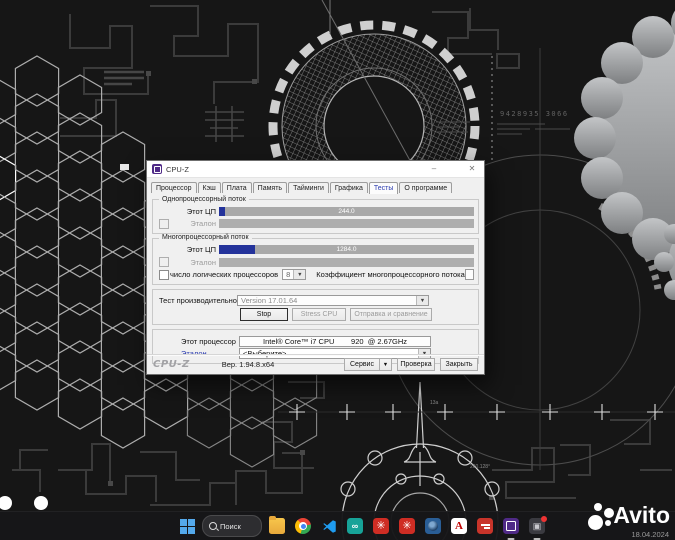 This screenshot has width=675, height=540. What do you see at coordinates (333, 300) in the screenshot?
I see `bench-version-select: Version 17.01.64 ▼` at bounding box center [333, 300].